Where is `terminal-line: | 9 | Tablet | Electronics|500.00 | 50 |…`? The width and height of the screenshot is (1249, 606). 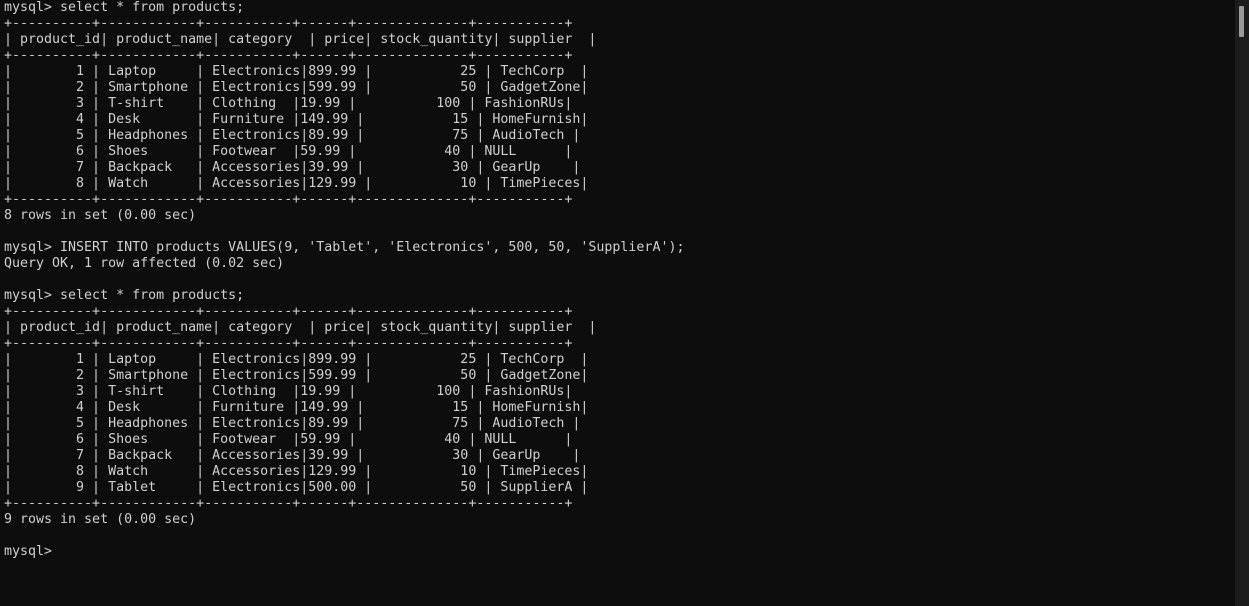 terminal-line: | 9 | Tablet | Electronics|500.00 | 50 |… is located at coordinates (296, 487).